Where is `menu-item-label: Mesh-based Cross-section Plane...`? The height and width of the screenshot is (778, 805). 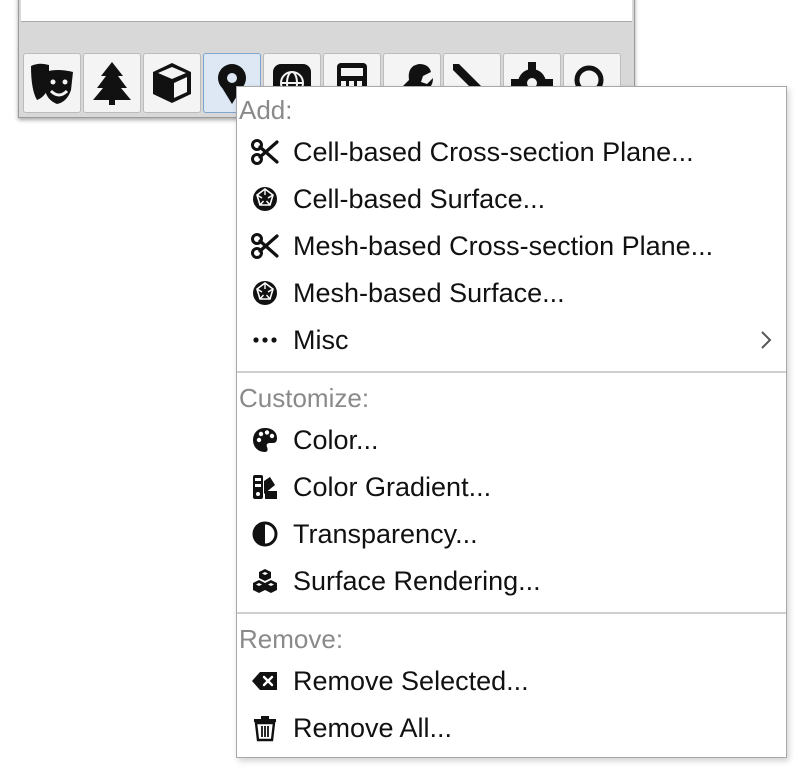
menu-item-label: Mesh-based Cross-section Plane... is located at coordinates (503, 245).